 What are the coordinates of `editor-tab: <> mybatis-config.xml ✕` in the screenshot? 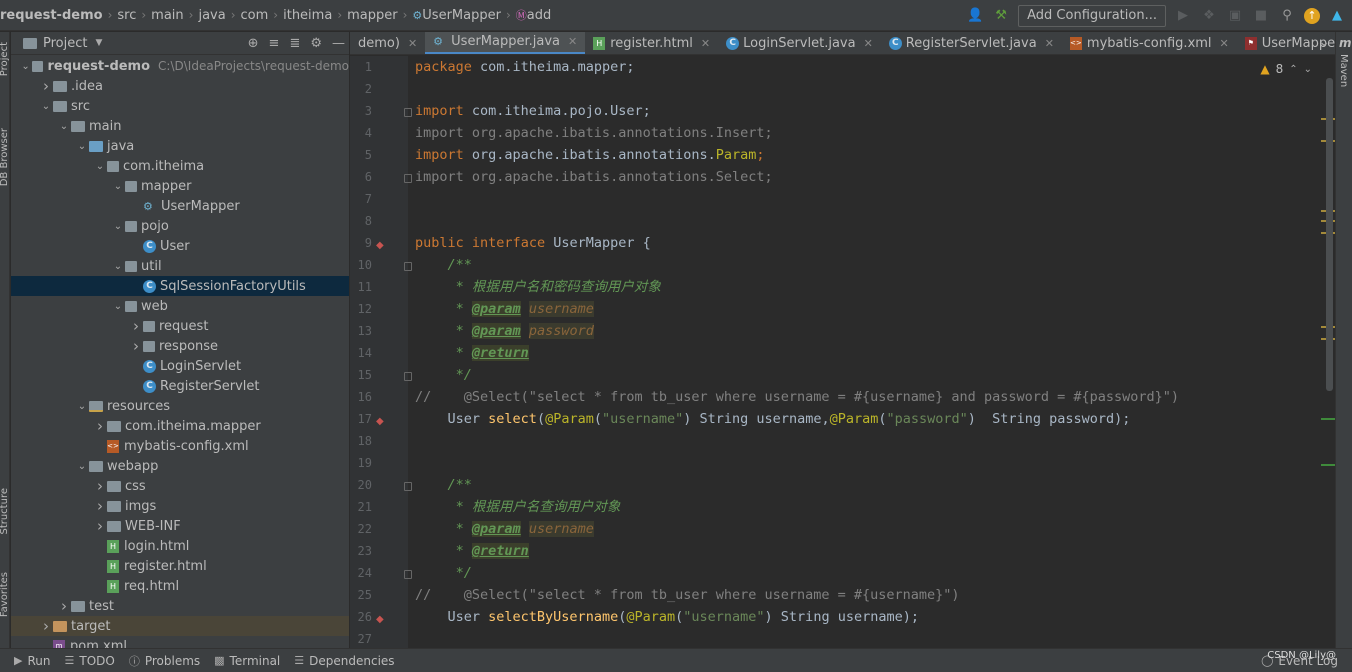 It's located at (1149, 43).